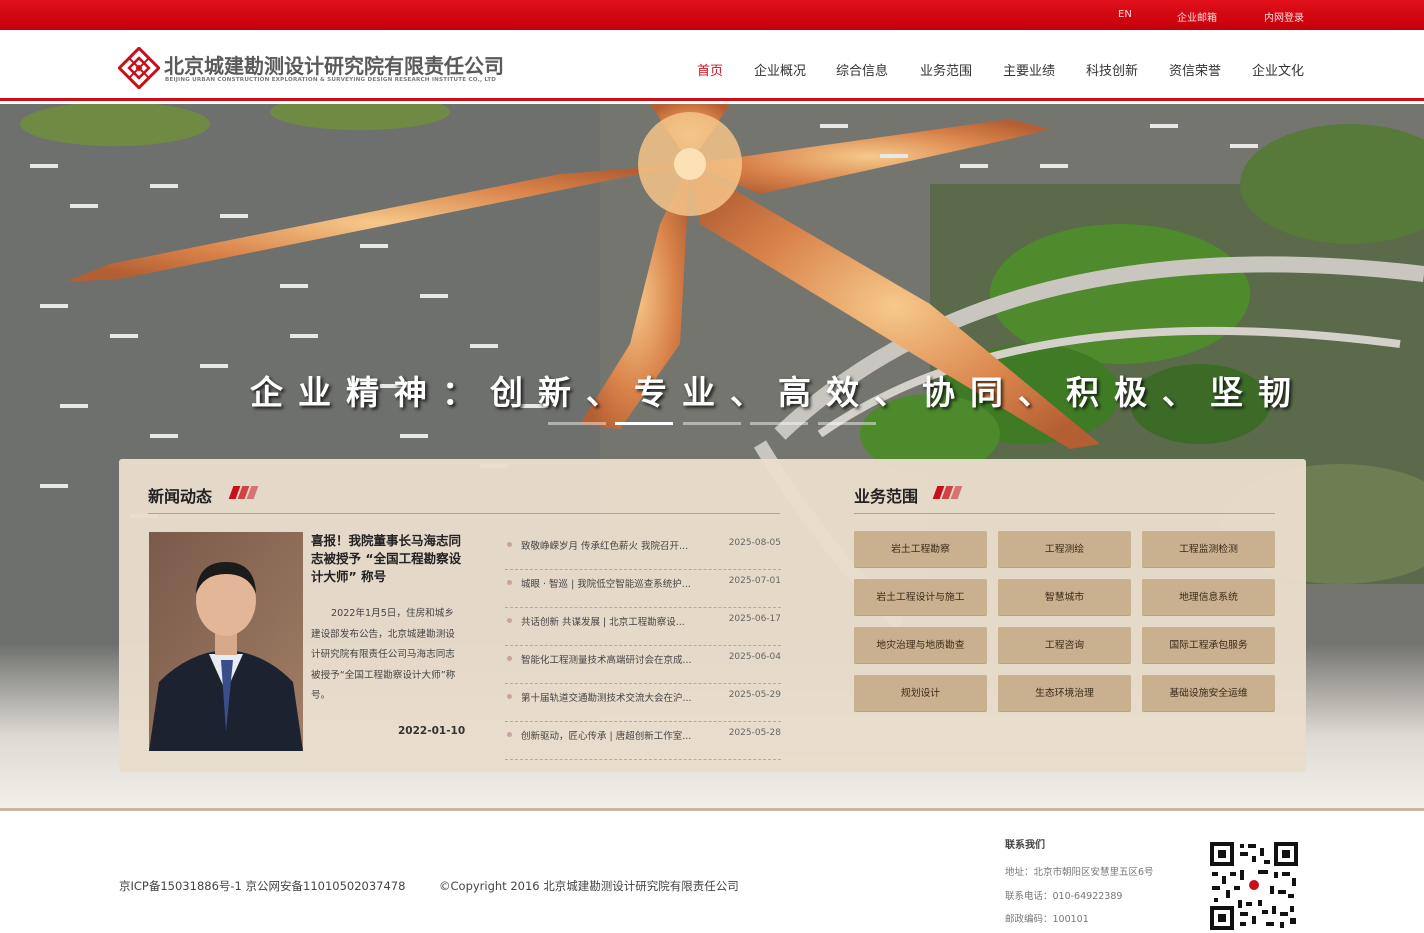  What do you see at coordinates (1064, 693) in the screenshot?
I see `business-item-ecology: 生态环境治理` at bounding box center [1064, 693].